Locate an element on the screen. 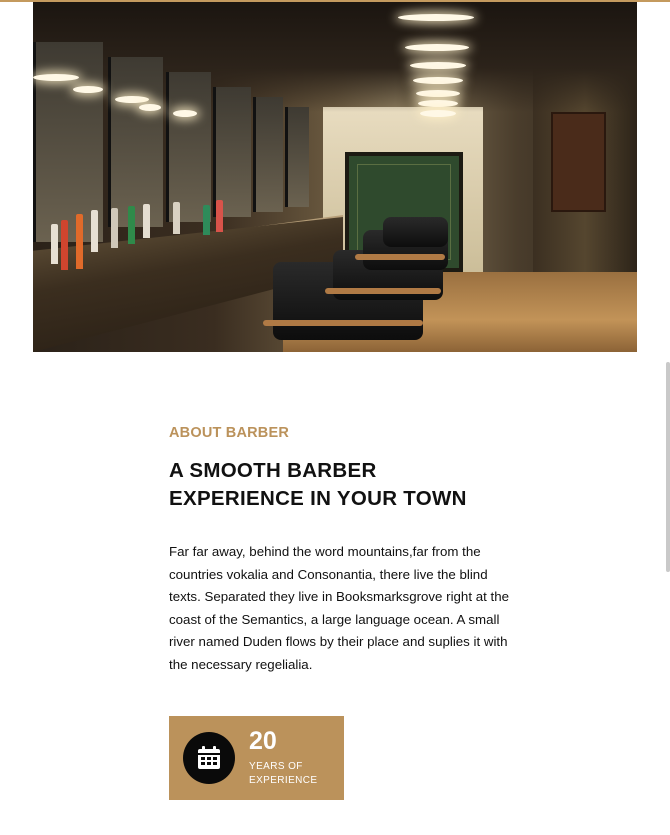  experience-stat-box: 20 YEARS OF EXPERIENCE is located at coordinates (256, 758).